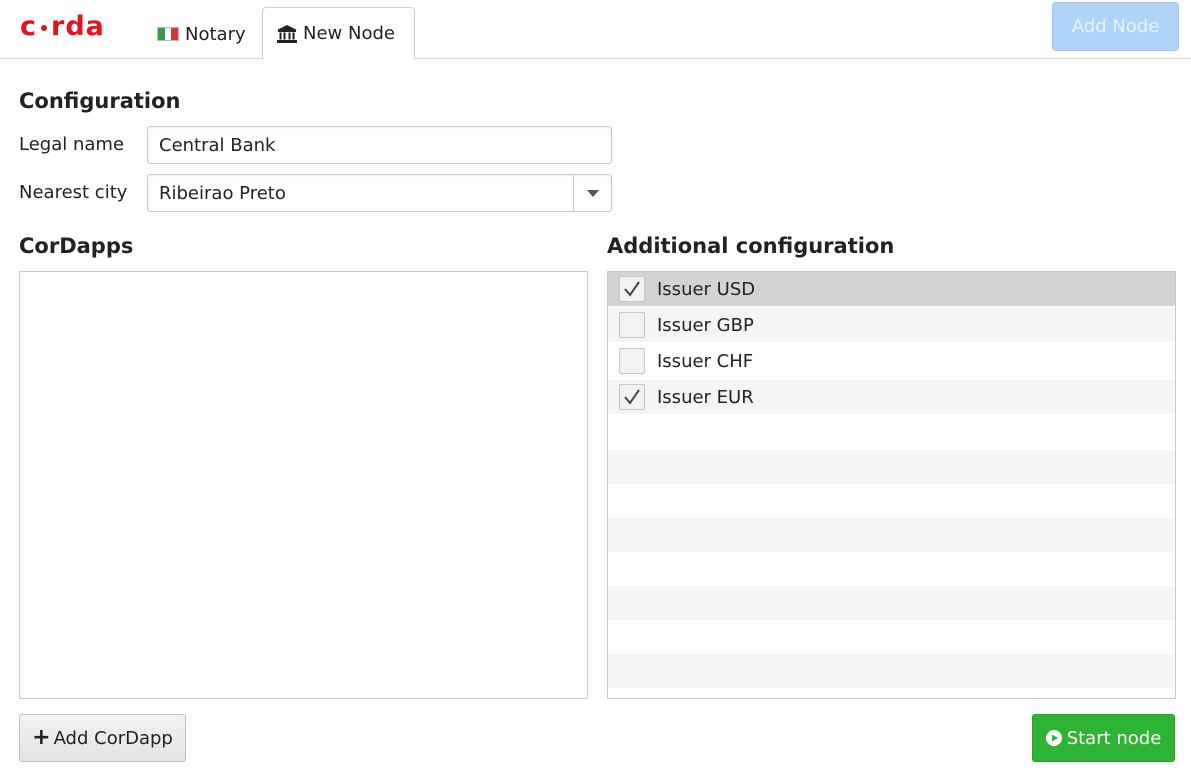 This screenshot has height=771, width=1191. I want to click on logo-dot, so click(44, 27).